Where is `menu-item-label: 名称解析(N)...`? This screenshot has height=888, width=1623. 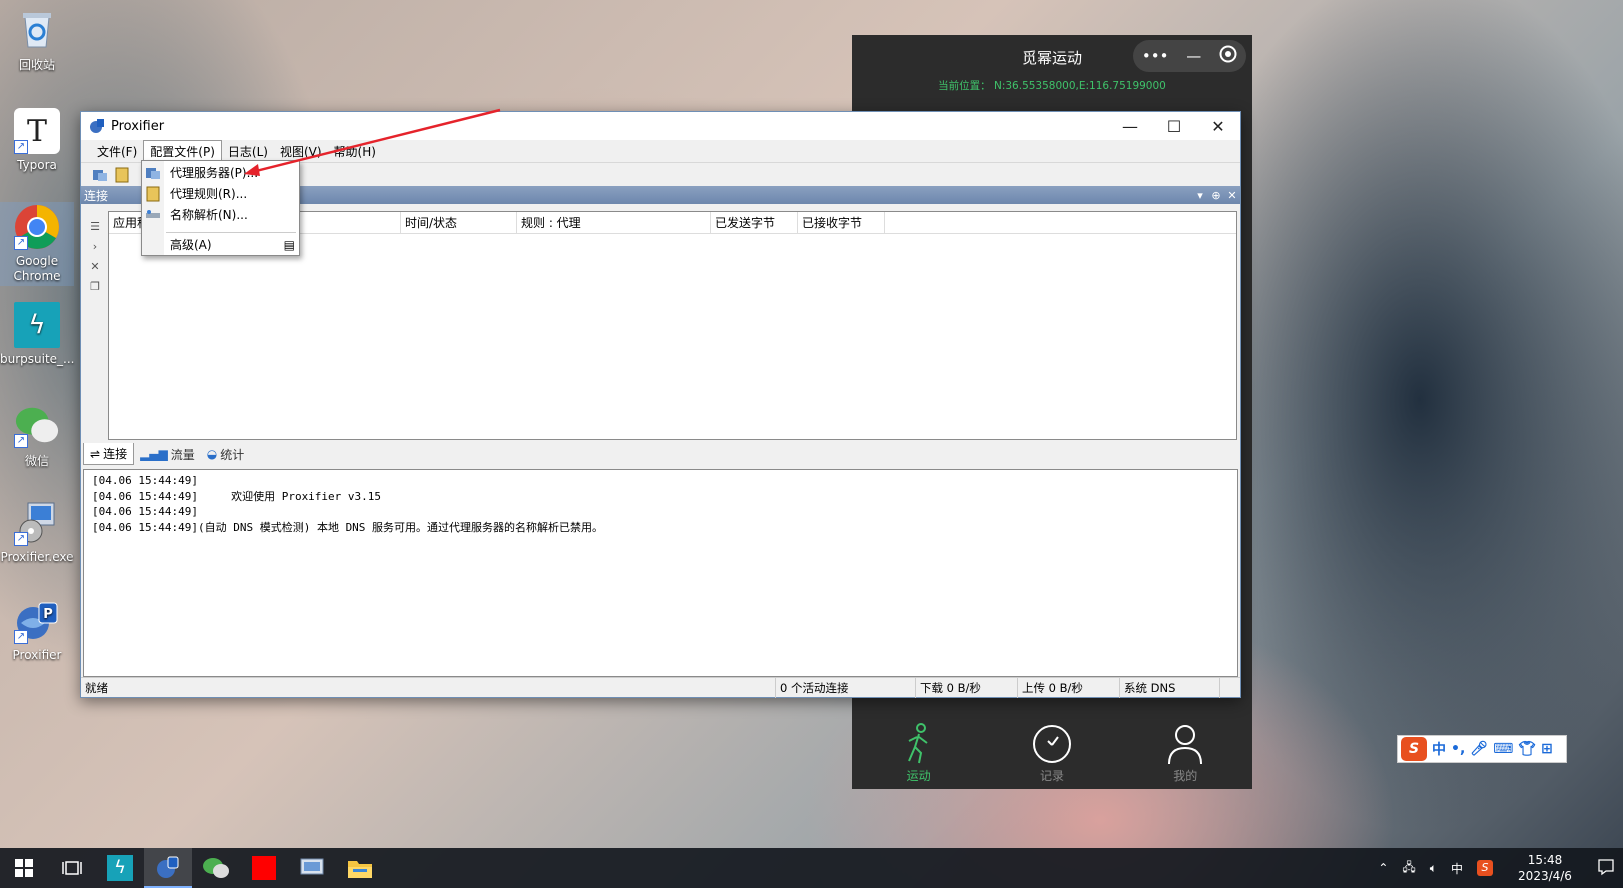 menu-item-label: 名称解析(N)... is located at coordinates (209, 215).